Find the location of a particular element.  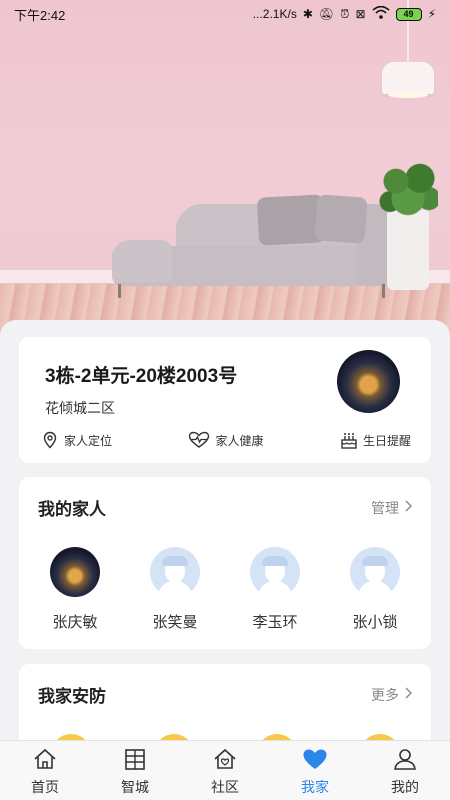

home-actions: 家人定位 家人健康 生日提醒 is located at coordinates (226, 440).